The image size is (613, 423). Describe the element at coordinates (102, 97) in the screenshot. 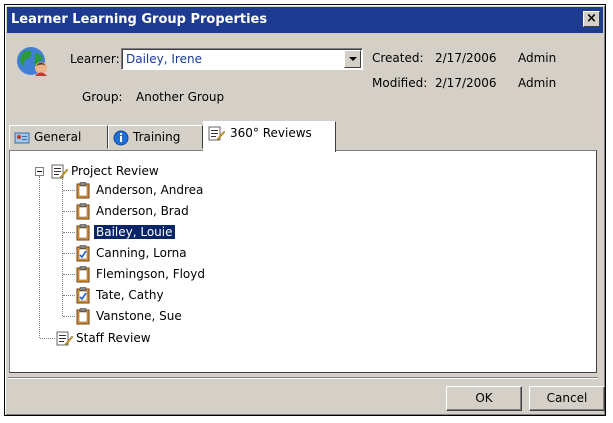

I see `group-label: Group:` at that location.